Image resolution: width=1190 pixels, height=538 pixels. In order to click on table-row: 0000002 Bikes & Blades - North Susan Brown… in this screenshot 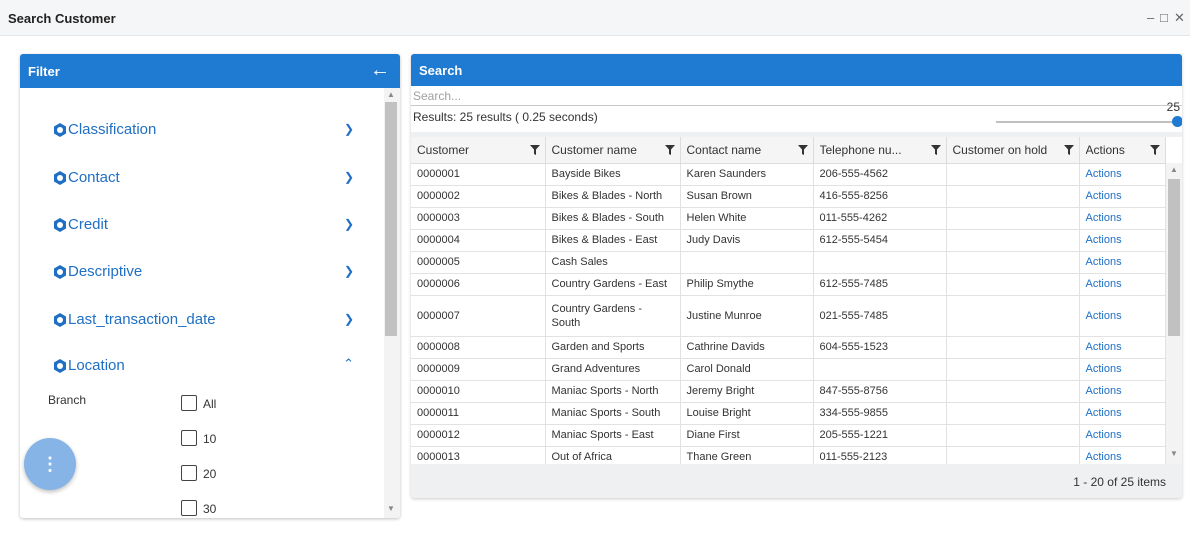, I will do `click(788, 196)`.